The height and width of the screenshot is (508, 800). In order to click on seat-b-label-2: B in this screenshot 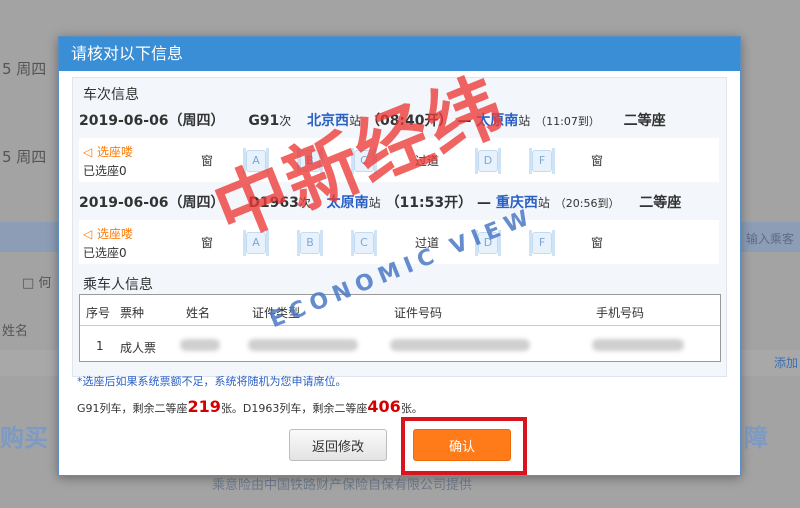, I will do `click(310, 243)`.